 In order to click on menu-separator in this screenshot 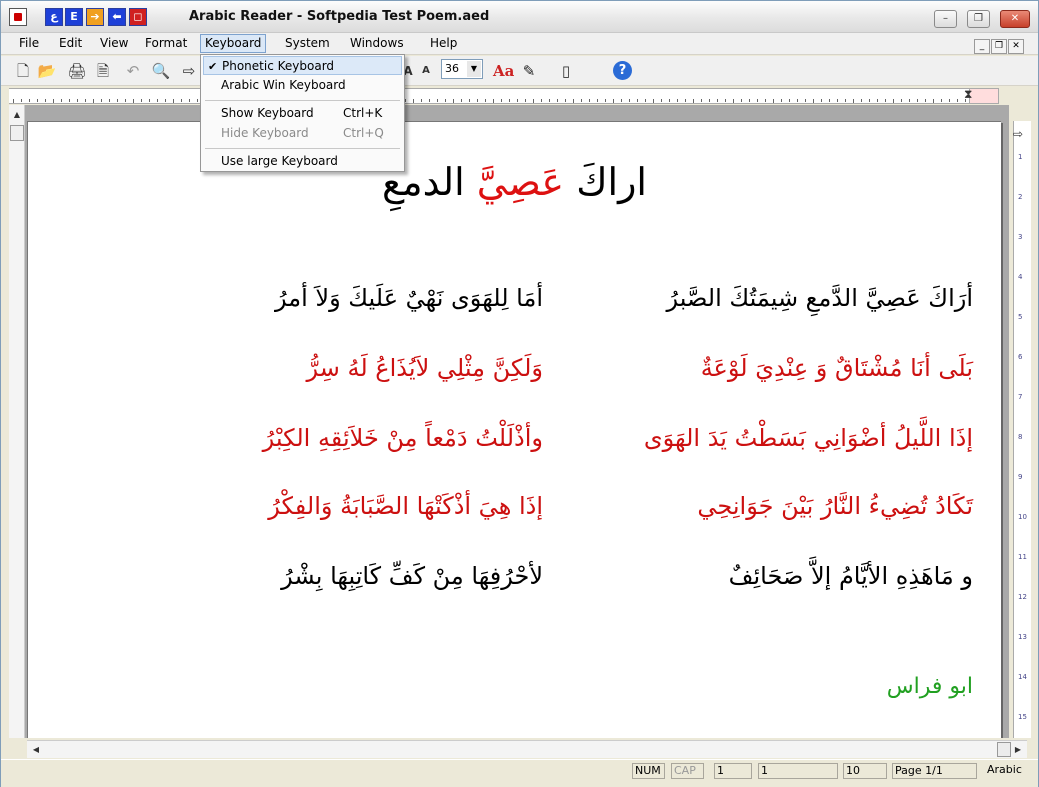, I will do `click(302, 100)`.